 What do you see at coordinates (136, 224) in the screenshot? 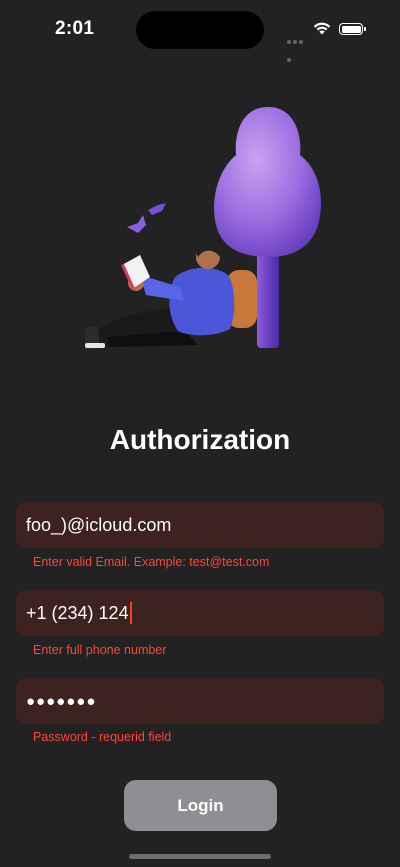
I see `bird-left` at bounding box center [136, 224].